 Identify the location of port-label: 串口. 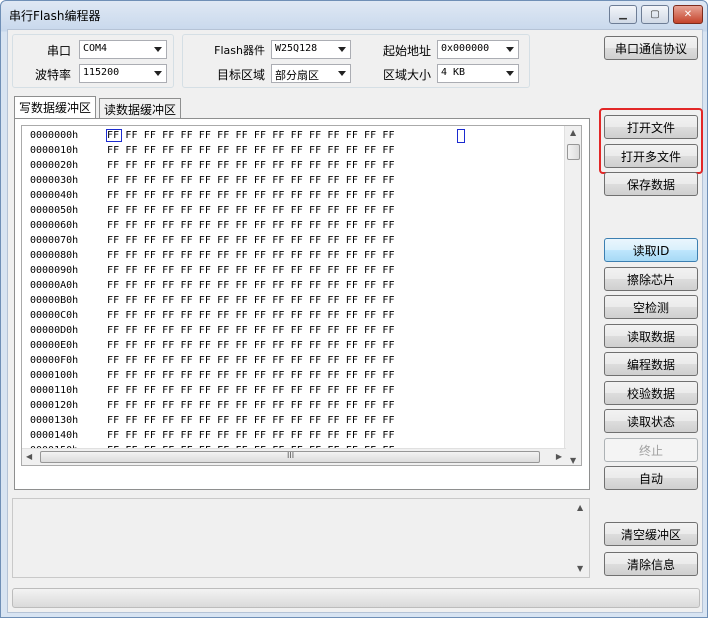
(58, 51).